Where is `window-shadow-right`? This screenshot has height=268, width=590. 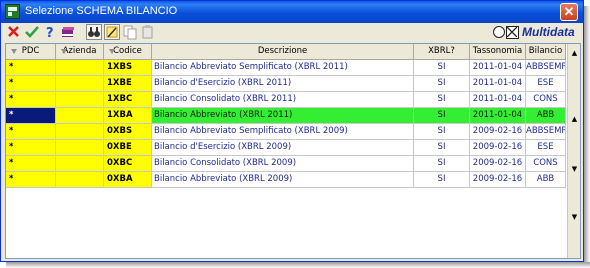
window-shadow-right is located at coordinates (587, 137).